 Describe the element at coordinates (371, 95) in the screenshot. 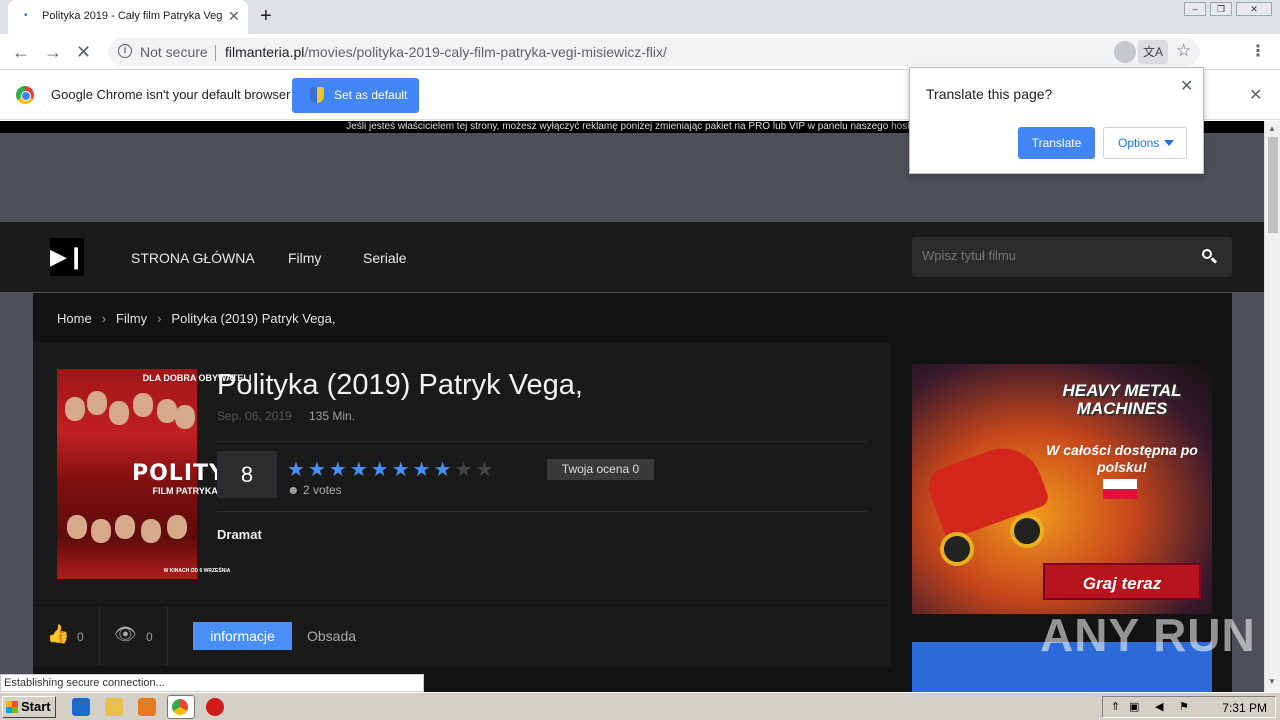

I see `set-default-label: Set as default` at that location.